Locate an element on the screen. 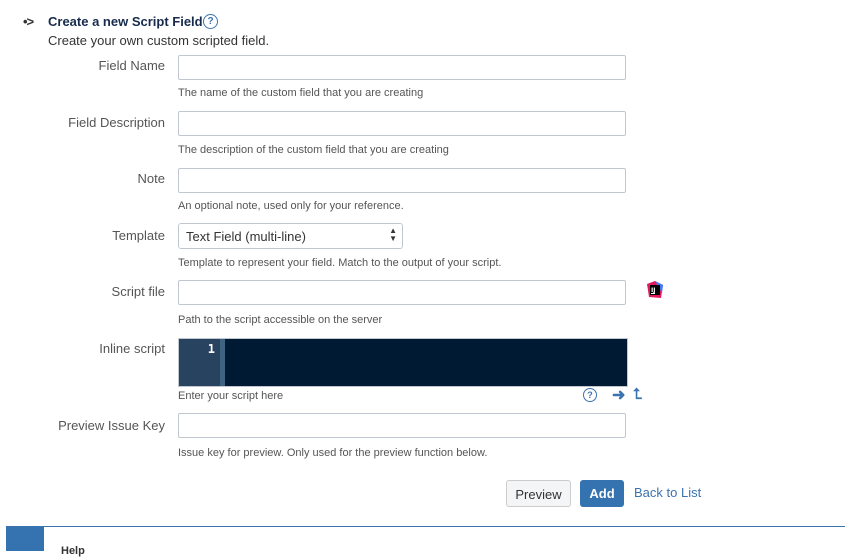 This screenshot has height=557, width=845. svg-text: IJ is located at coordinates (653, 290).